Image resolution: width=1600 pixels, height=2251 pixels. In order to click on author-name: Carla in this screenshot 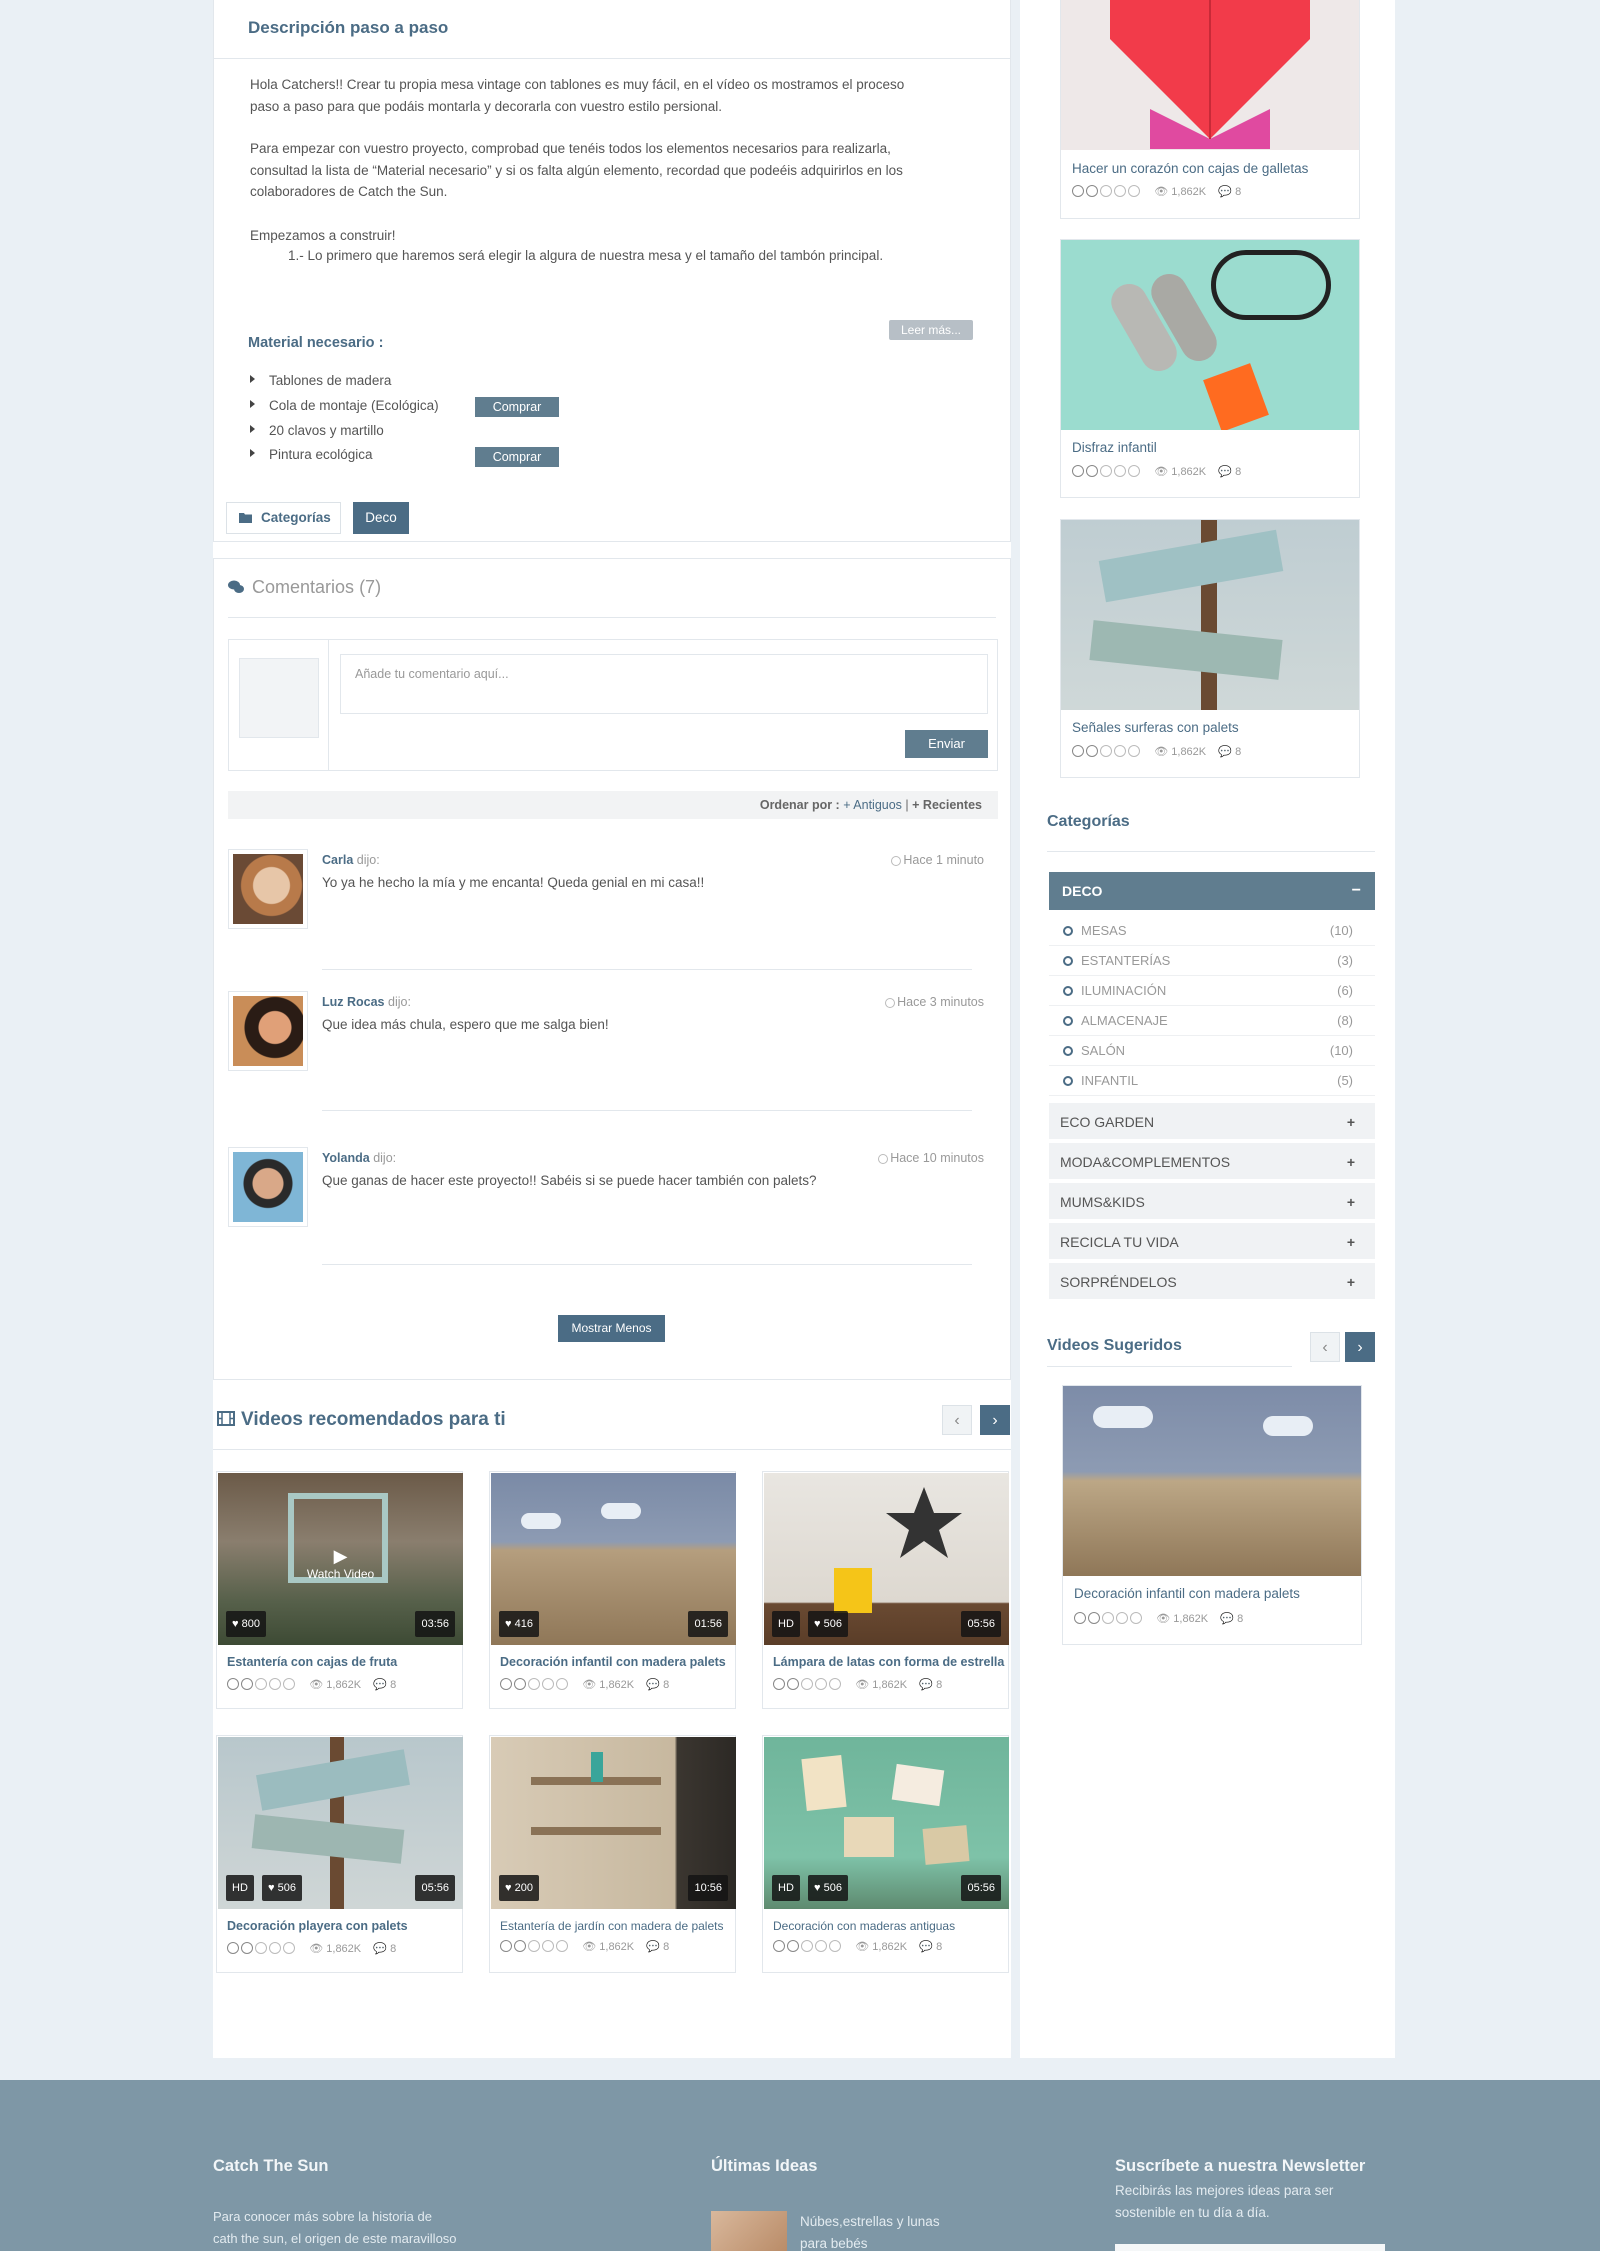, I will do `click(337, 860)`.